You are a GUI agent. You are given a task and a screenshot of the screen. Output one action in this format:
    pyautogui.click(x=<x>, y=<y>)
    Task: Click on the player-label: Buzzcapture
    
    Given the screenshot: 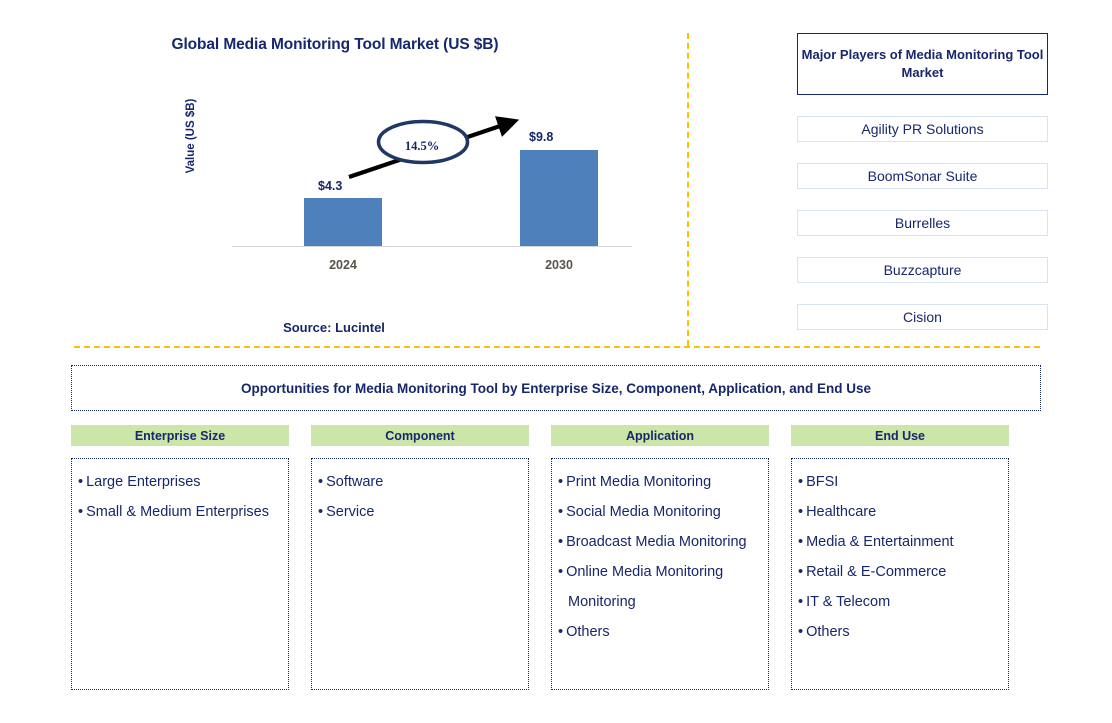 What is the action you would take?
    pyautogui.click(x=922, y=270)
    